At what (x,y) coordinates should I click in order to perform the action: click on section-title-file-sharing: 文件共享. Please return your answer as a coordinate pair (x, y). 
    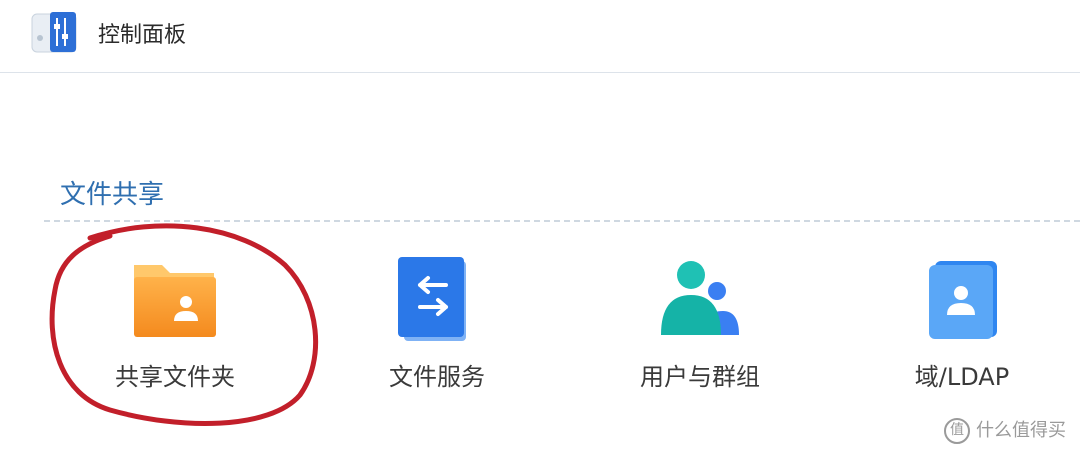
    Looking at the image, I should click on (112, 195).